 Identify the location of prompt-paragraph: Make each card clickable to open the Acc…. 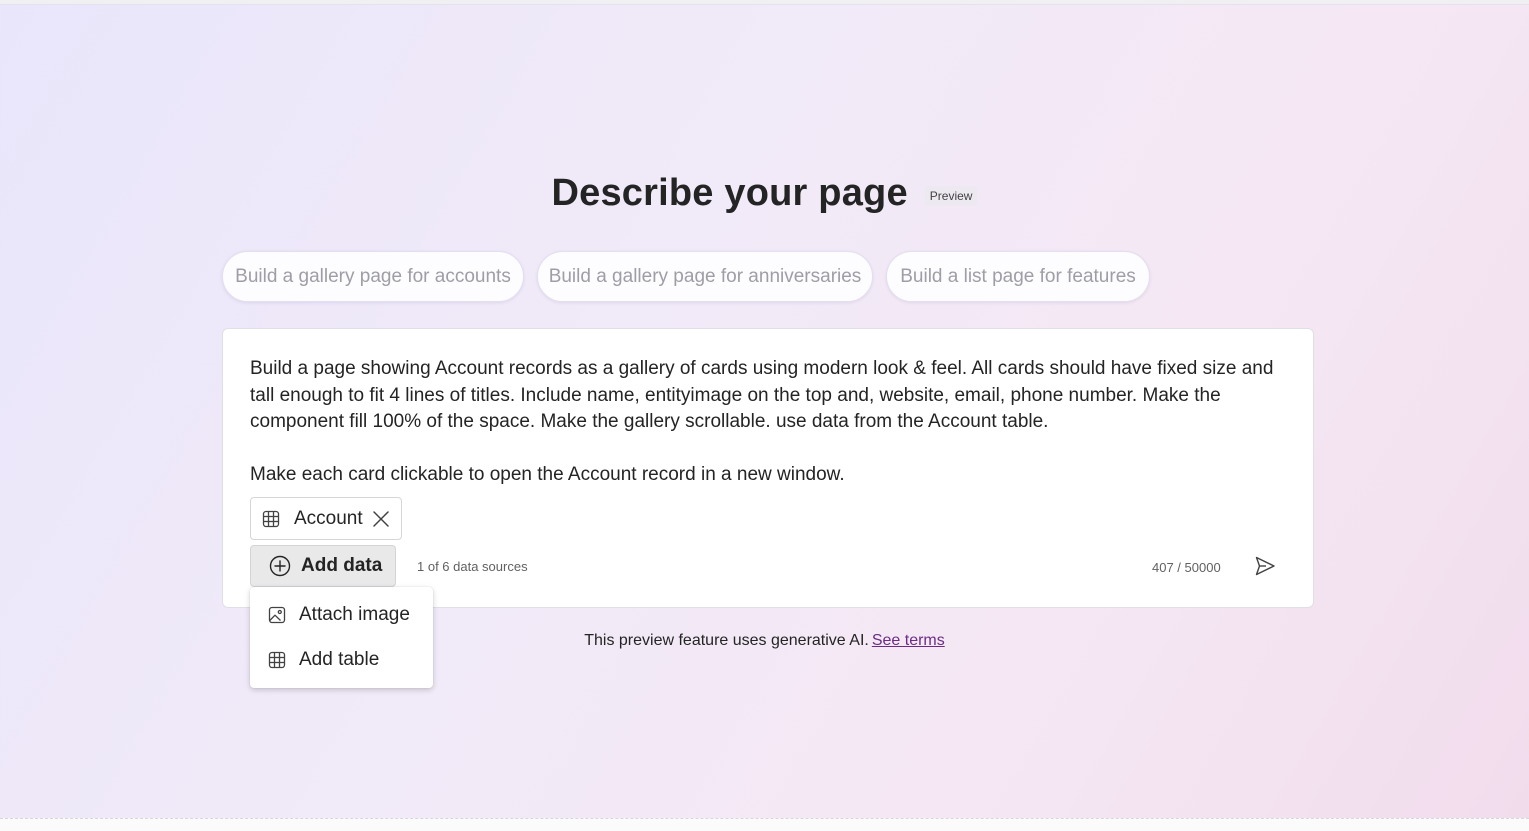
(547, 474).